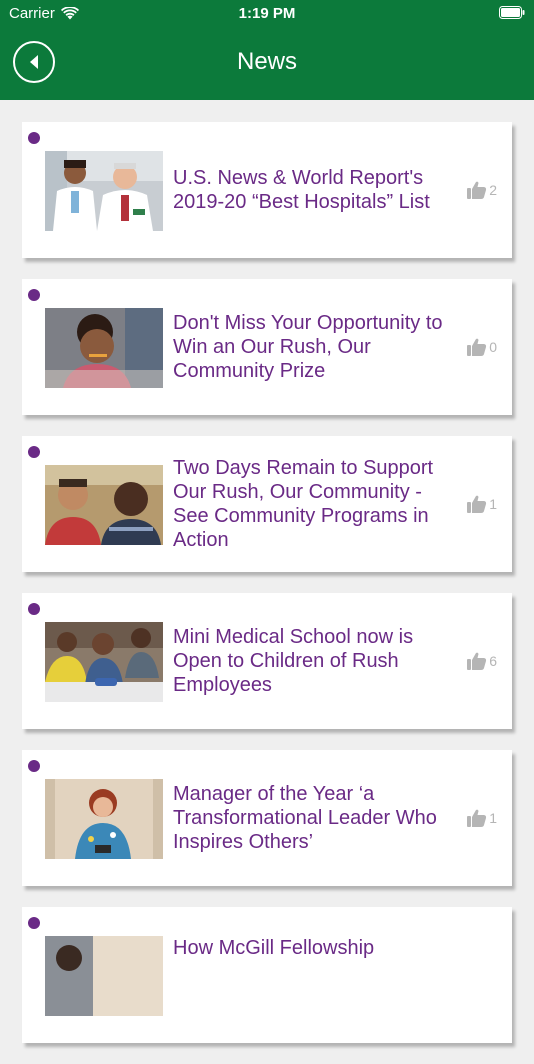  I want to click on like-number: 0, so click(493, 347).